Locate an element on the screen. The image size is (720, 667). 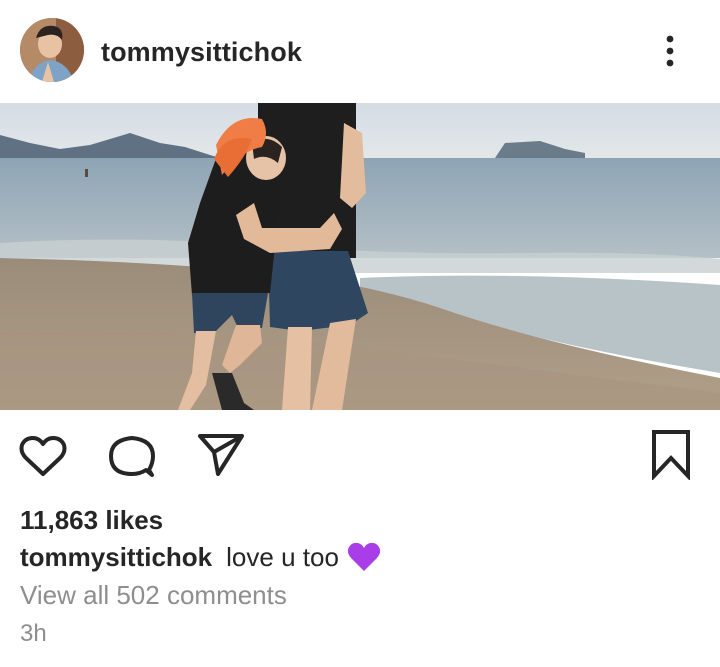
avatar-image is located at coordinates (52, 50).